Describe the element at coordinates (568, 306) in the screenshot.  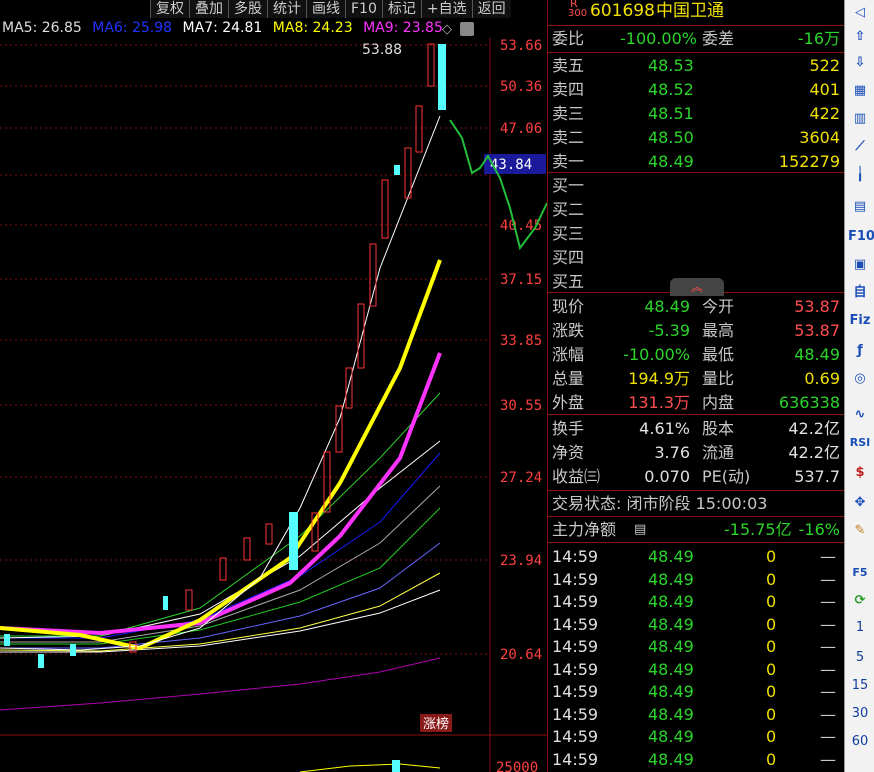
I see `quote-label: 现价` at that location.